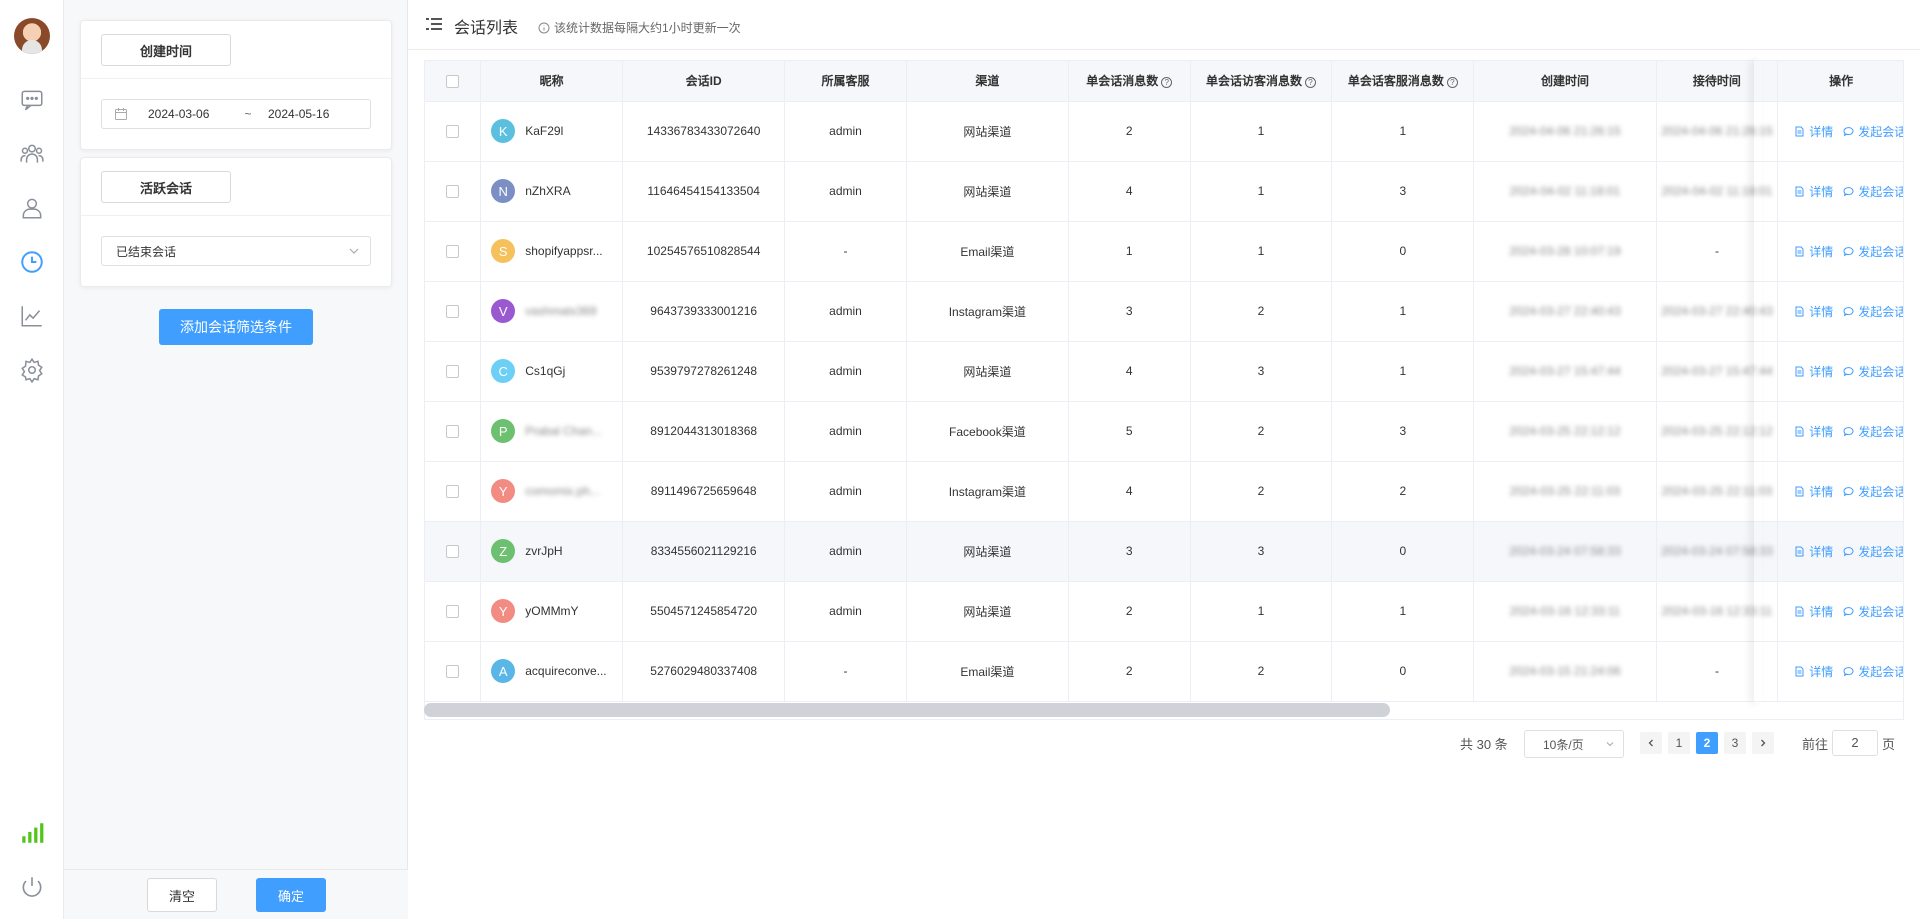  I want to click on page-size-select: 10条/页, so click(1574, 744).